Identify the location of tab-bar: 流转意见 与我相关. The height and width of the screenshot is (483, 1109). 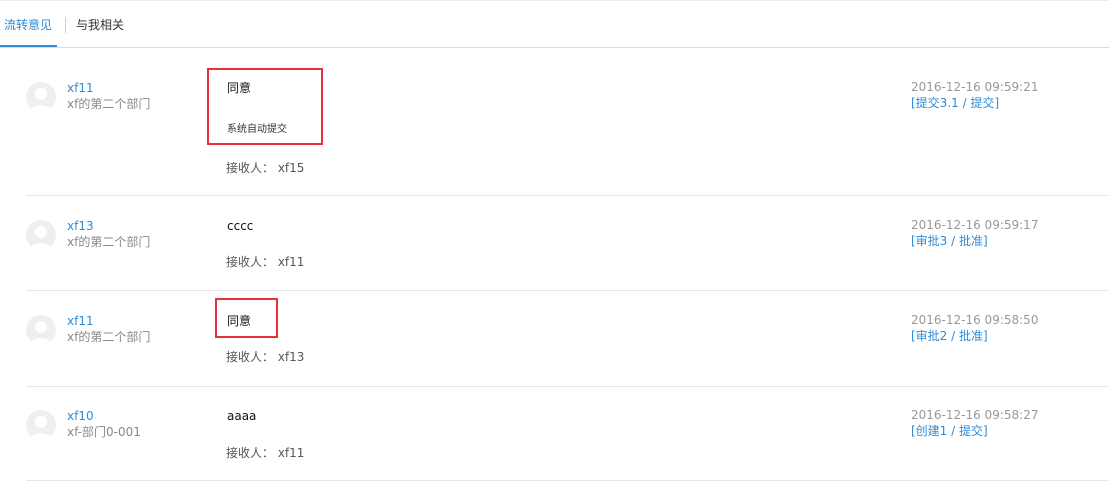
(554, 24).